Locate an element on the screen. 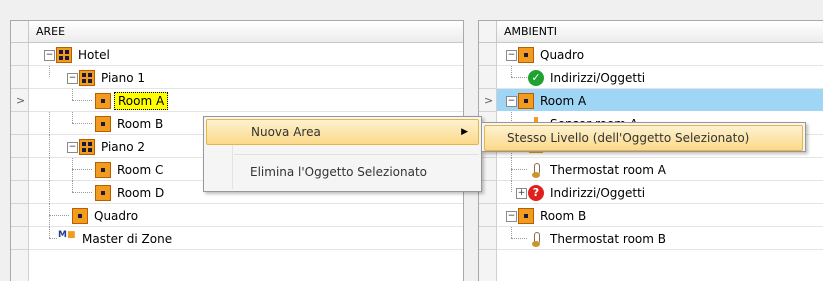 Image resolution: width=823 pixels, height=281 pixels. master-zone-icon: M■ is located at coordinates (67, 234).